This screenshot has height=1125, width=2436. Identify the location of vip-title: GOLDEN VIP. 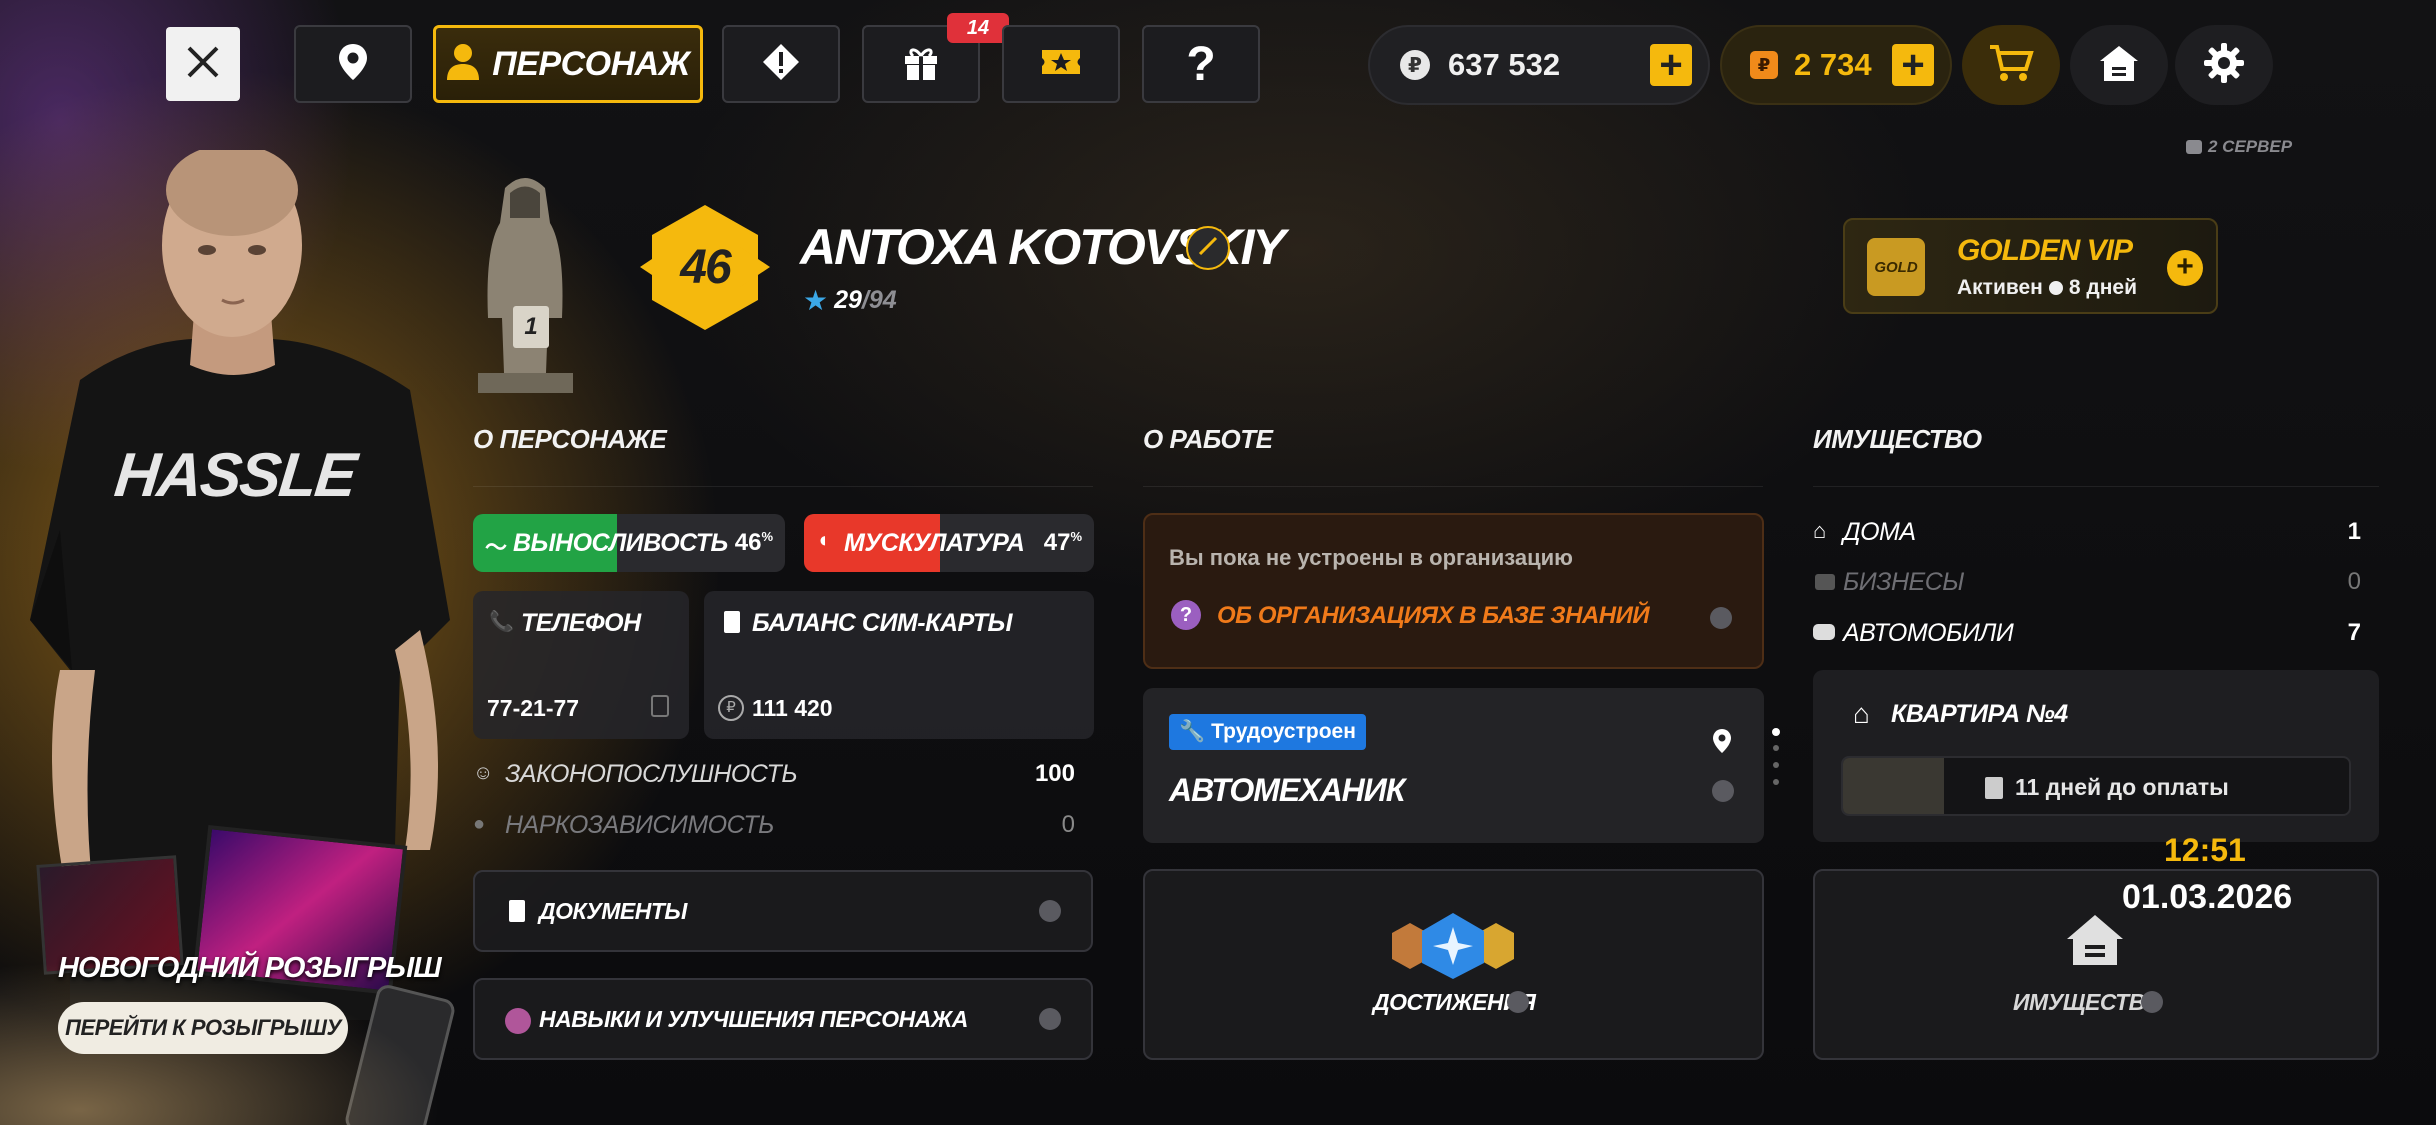
(2045, 250).